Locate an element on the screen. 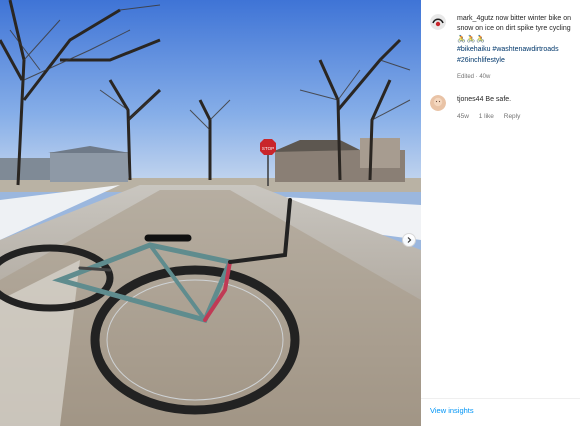 The height and width of the screenshot is (426, 580). caption-meta: Edited · 40w is located at coordinates (474, 77).